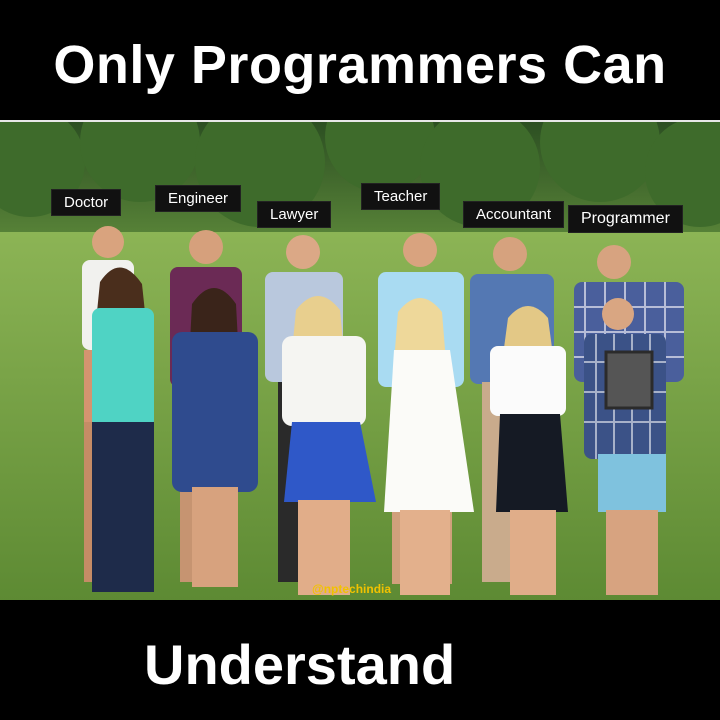  I want to click on label-lawyer: Lawyer, so click(294, 214).